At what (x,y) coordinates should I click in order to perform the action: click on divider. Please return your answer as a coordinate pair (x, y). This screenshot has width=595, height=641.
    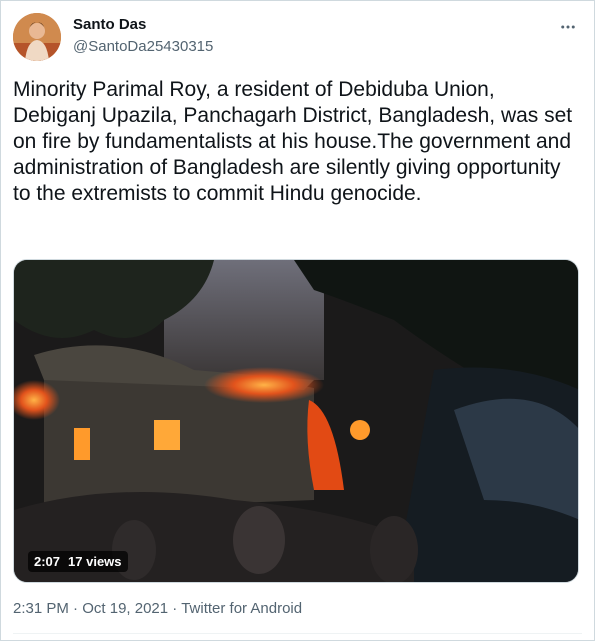
    Looking at the image, I should click on (297, 633).